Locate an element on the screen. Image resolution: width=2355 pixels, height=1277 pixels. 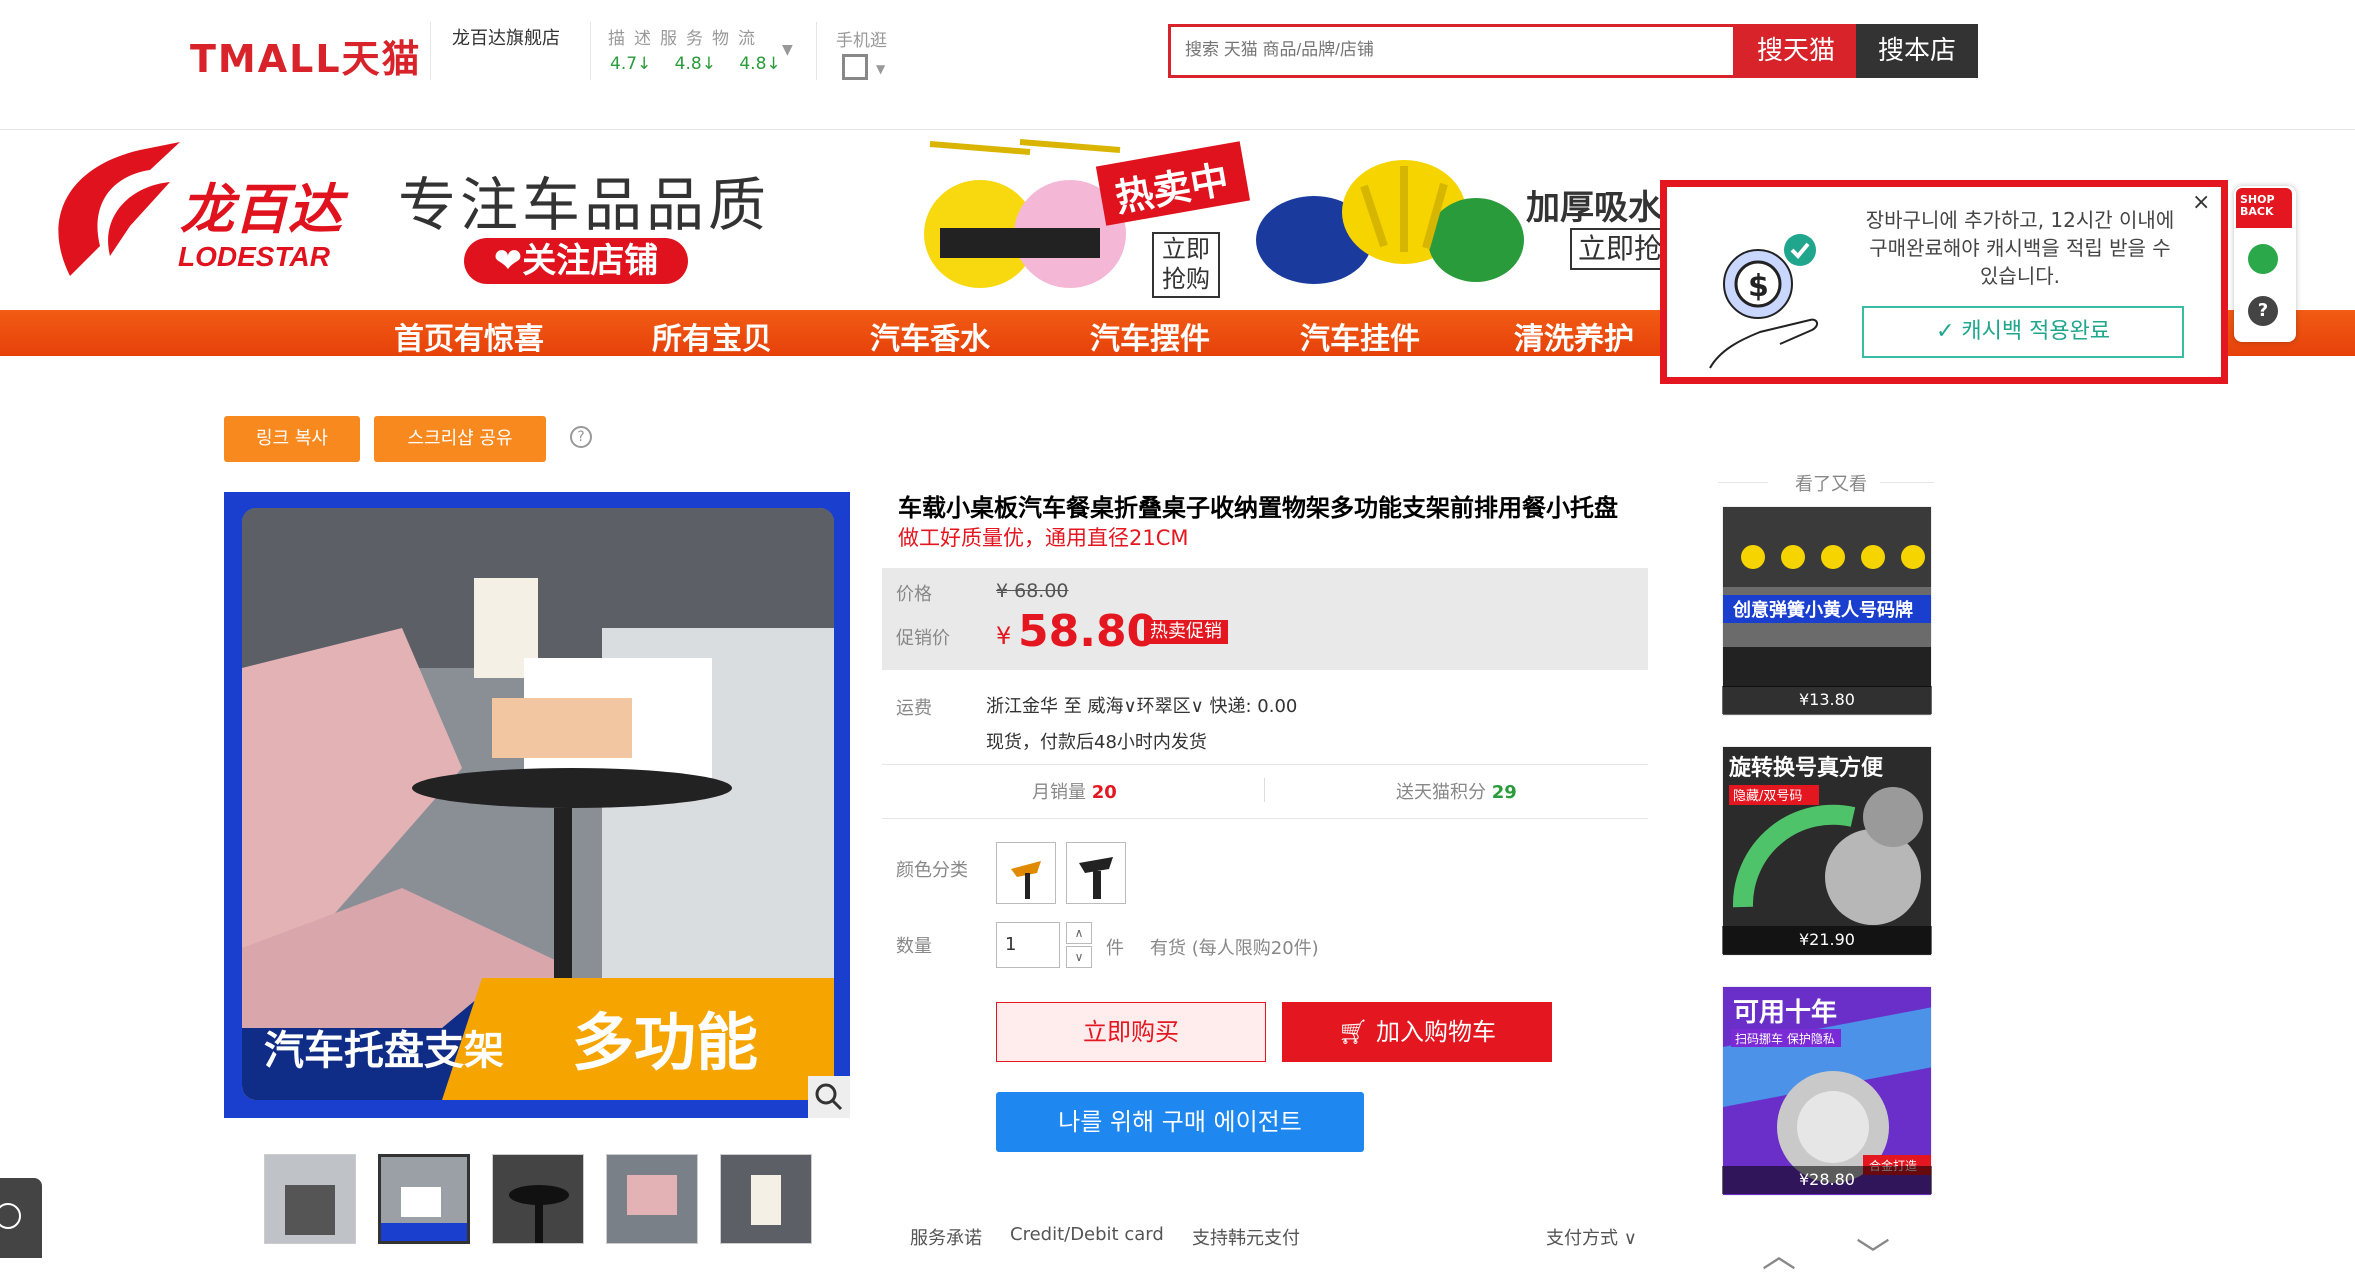
product-photo: 汽车托盘支架 多功能 is located at coordinates (538, 804).